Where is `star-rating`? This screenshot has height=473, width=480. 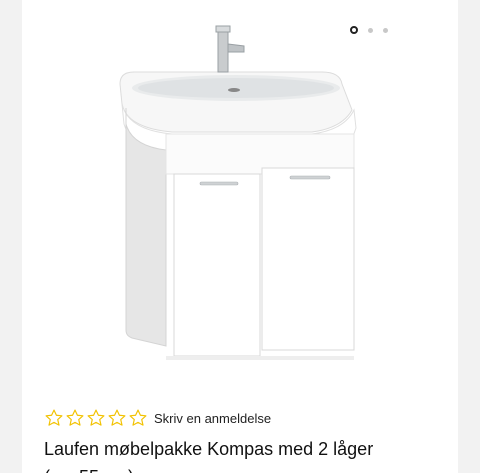
star-rating is located at coordinates (96, 418).